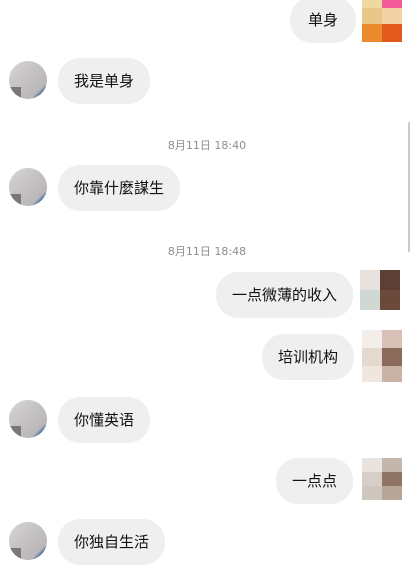 Image resolution: width=414 pixels, height=570 pixels. Describe the element at coordinates (409, 187) in the screenshot. I see `scrollbar` at that location.